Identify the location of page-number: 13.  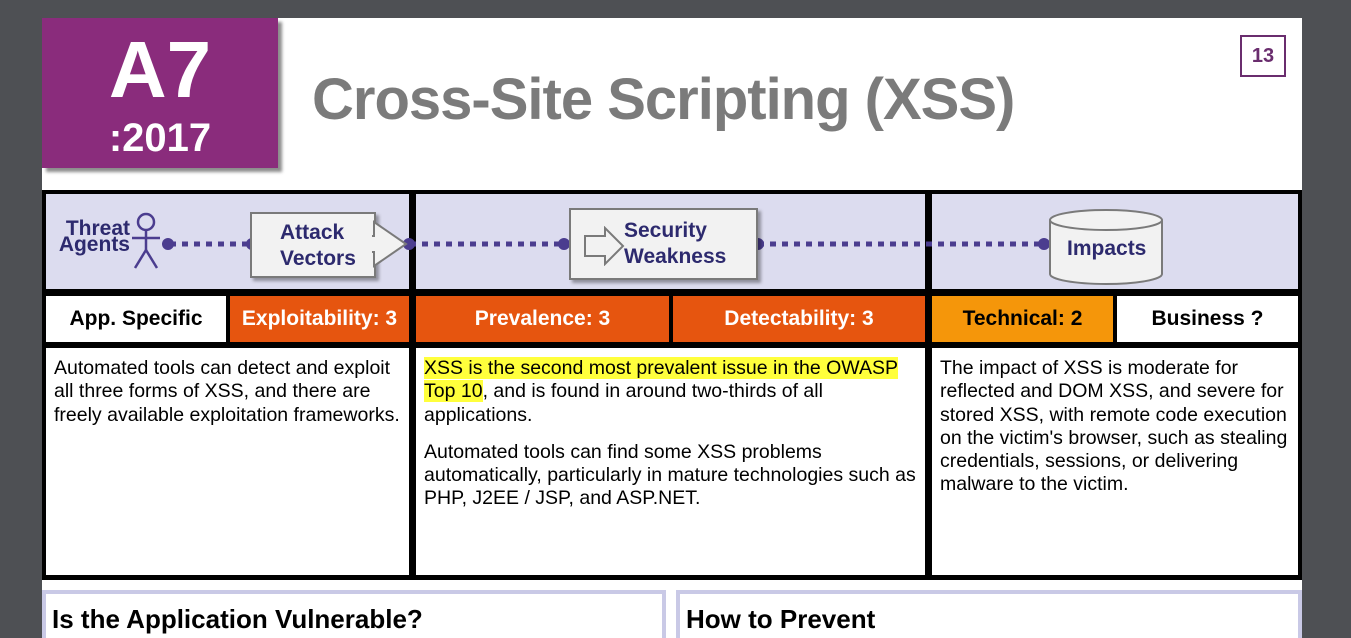
(1263, 56).